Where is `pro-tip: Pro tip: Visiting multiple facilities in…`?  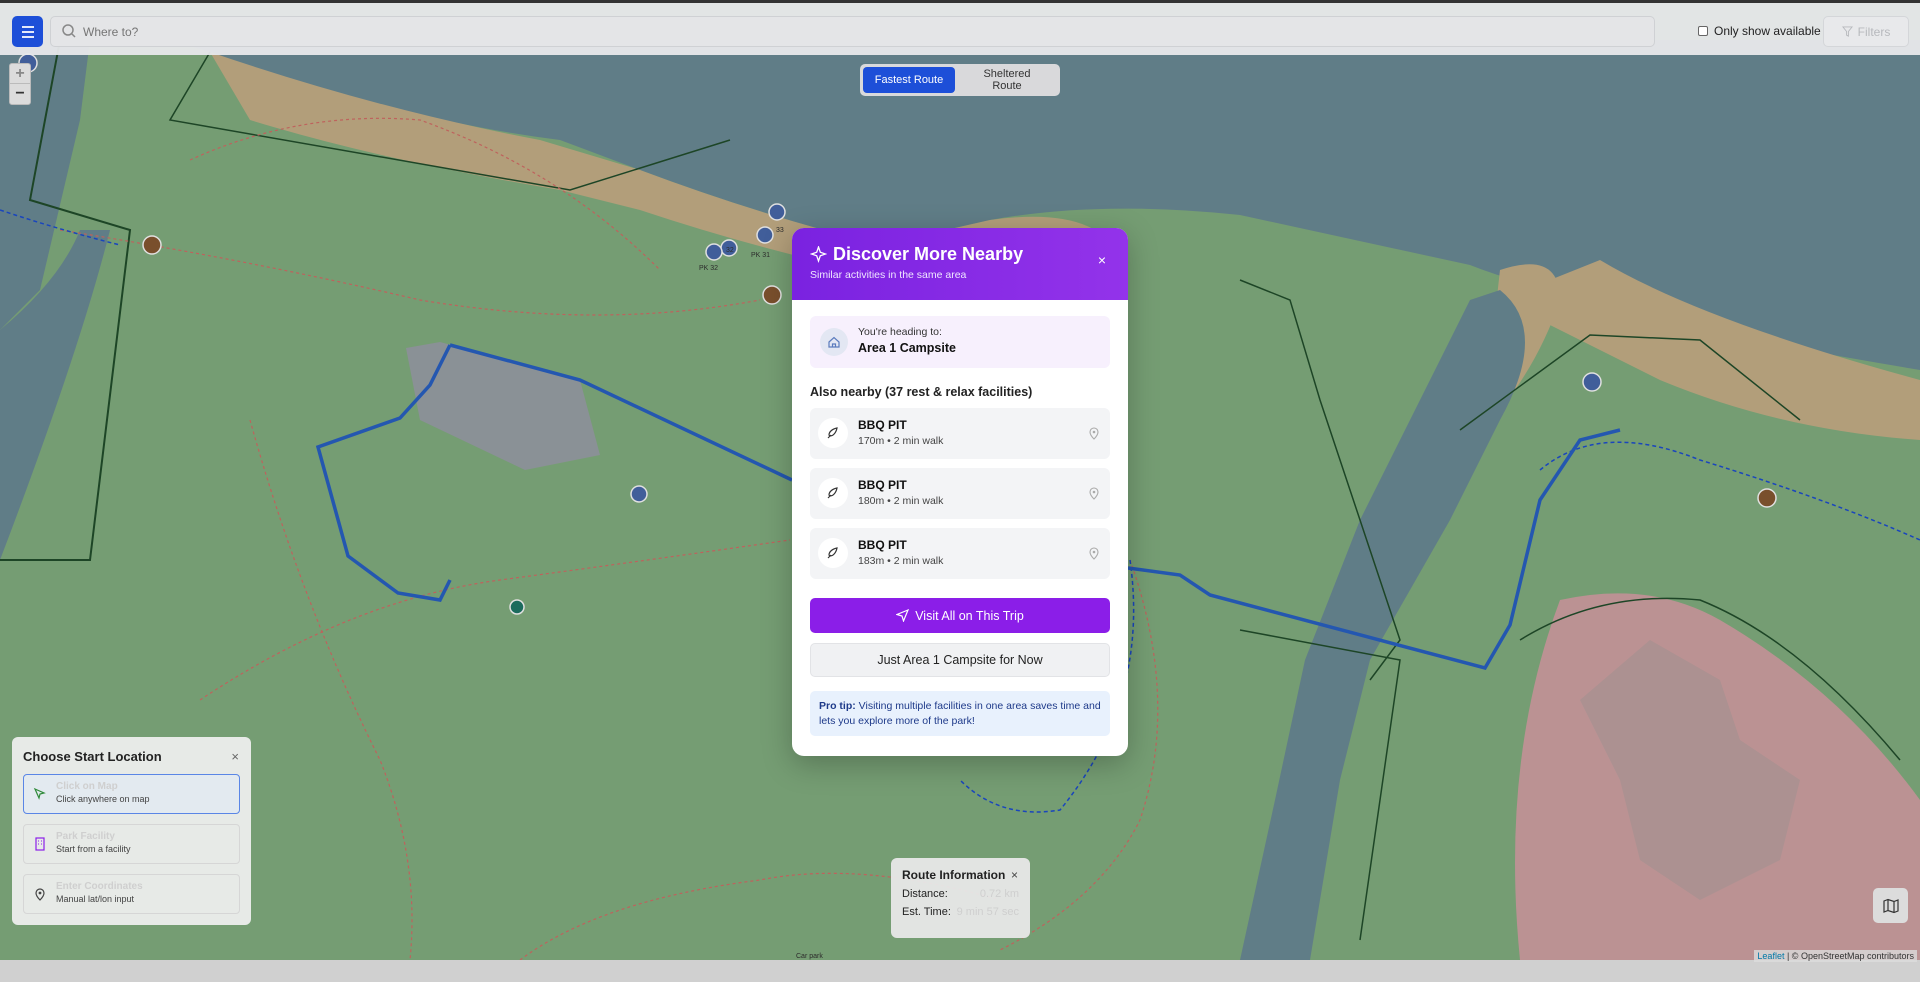
pro-tip: Pro tip: Visiting multiple facilities in… is located at coordinates (960, 713).